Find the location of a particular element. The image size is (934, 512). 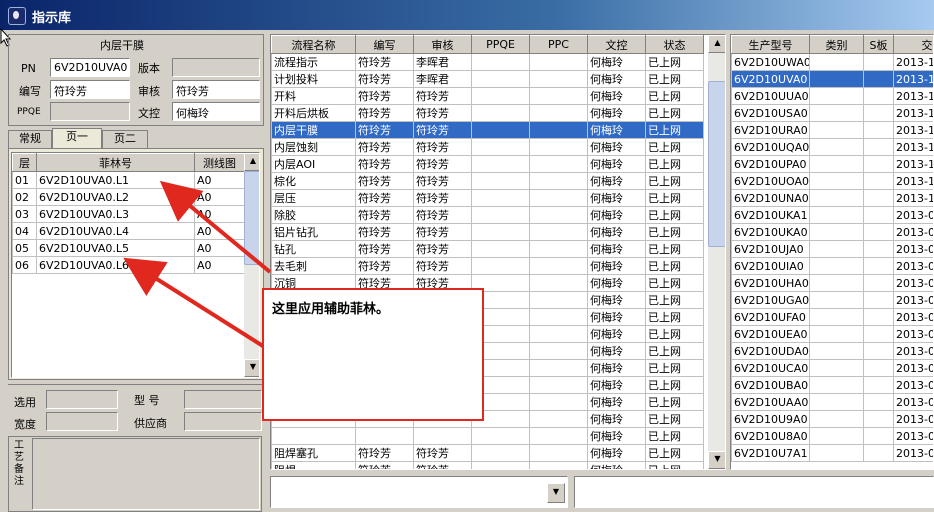

annotation-callout: 这里应用辅助菲林。 is located at coordinates (373, 354).